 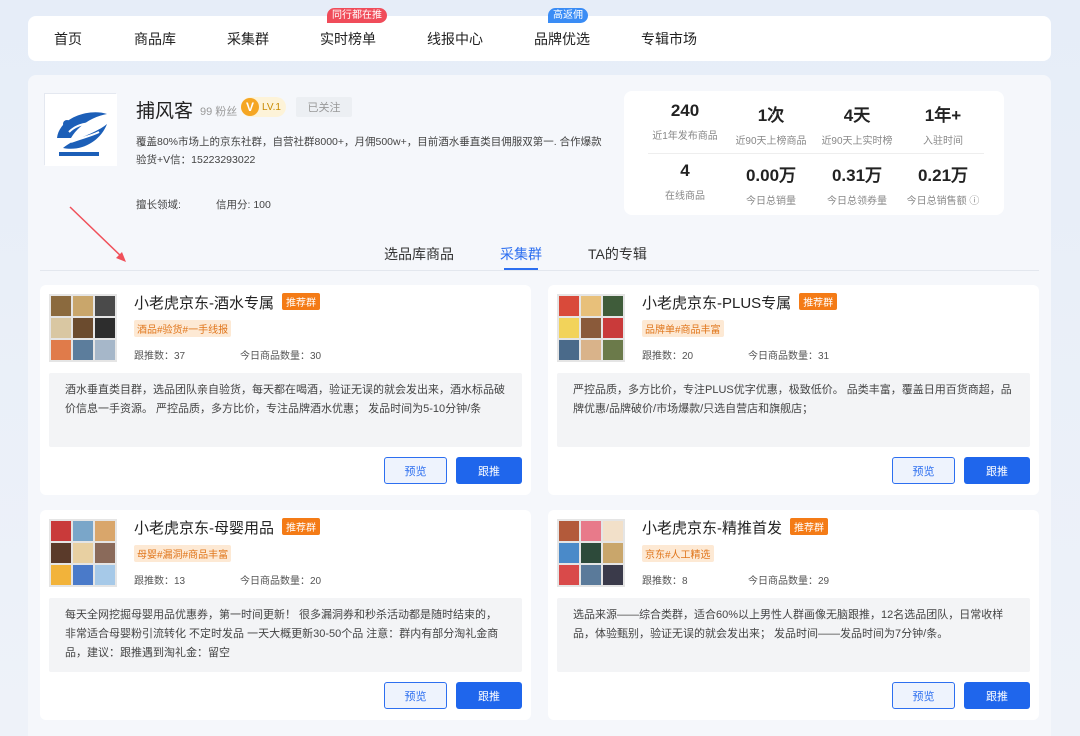 What do you see at coordinates (68, 39) in the screenshot?
I see `nav-home: 首页` at bounding box center [68, 39].